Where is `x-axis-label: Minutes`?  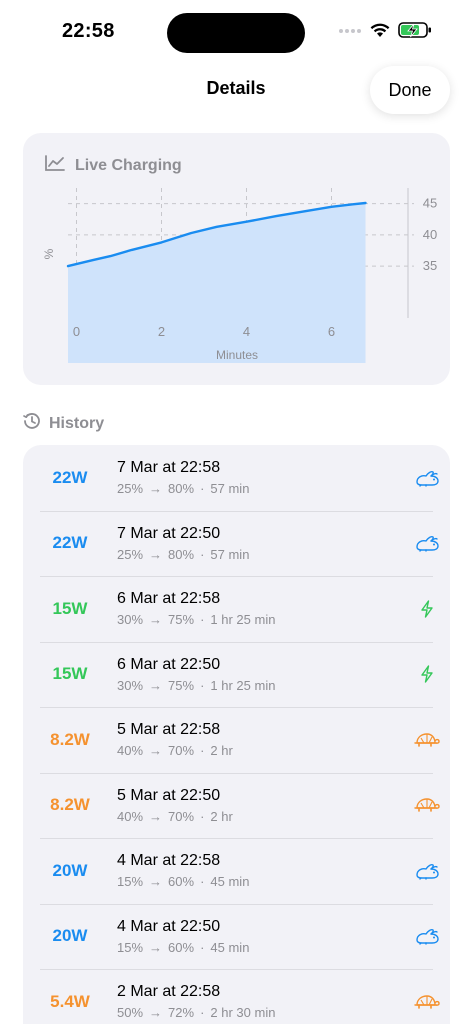
x-axis-label: Minutes is located at coordinates (237, 355).